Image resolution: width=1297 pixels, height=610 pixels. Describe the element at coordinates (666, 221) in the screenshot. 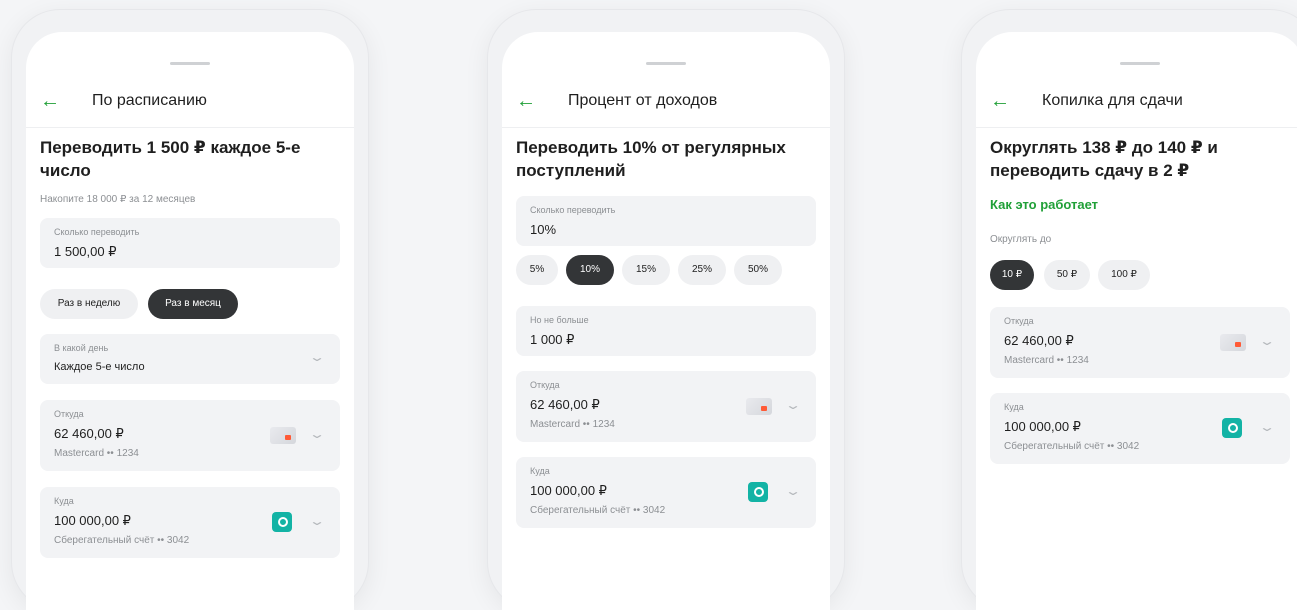

I see `percent-field: Сколько переводить 10%` at that location.